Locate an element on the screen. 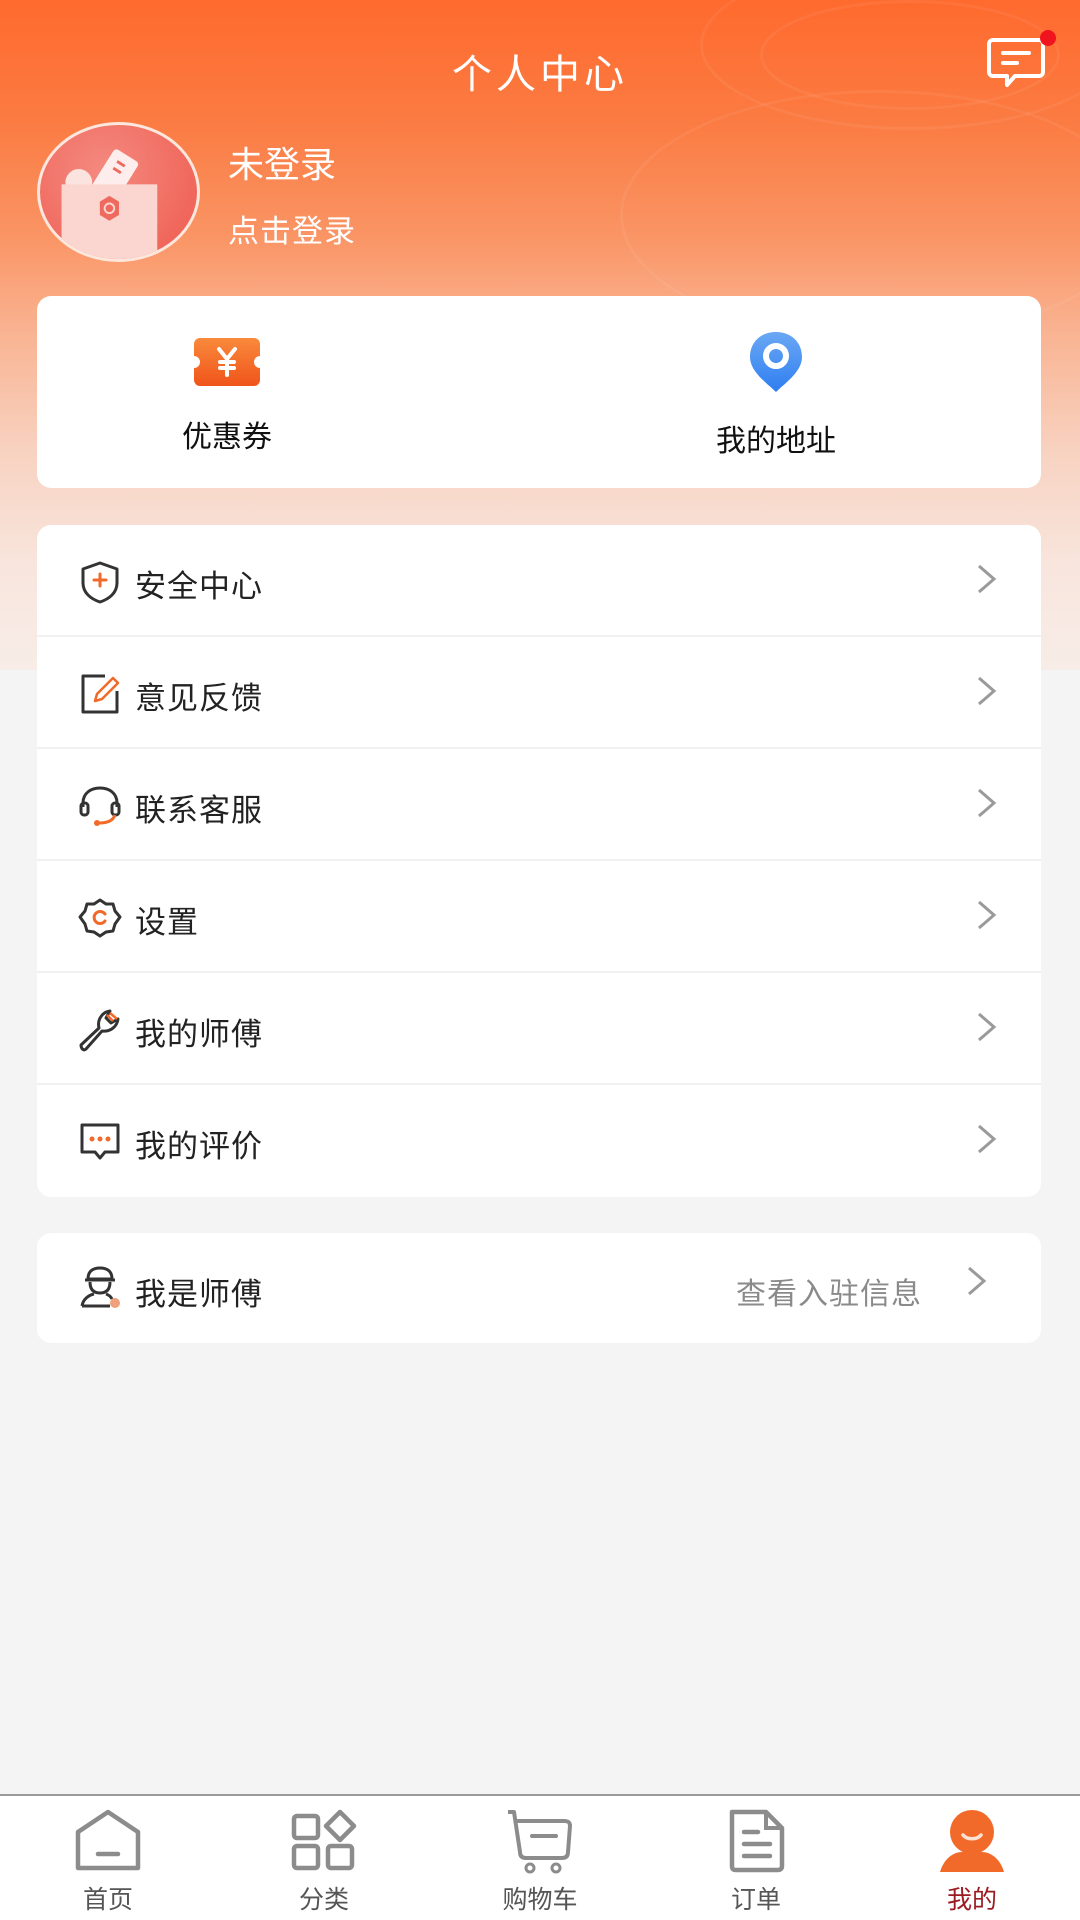 This screenshot has height=1920, width=1080. menu-item-label: 意见反馈 is located at coordinates (199, 699).